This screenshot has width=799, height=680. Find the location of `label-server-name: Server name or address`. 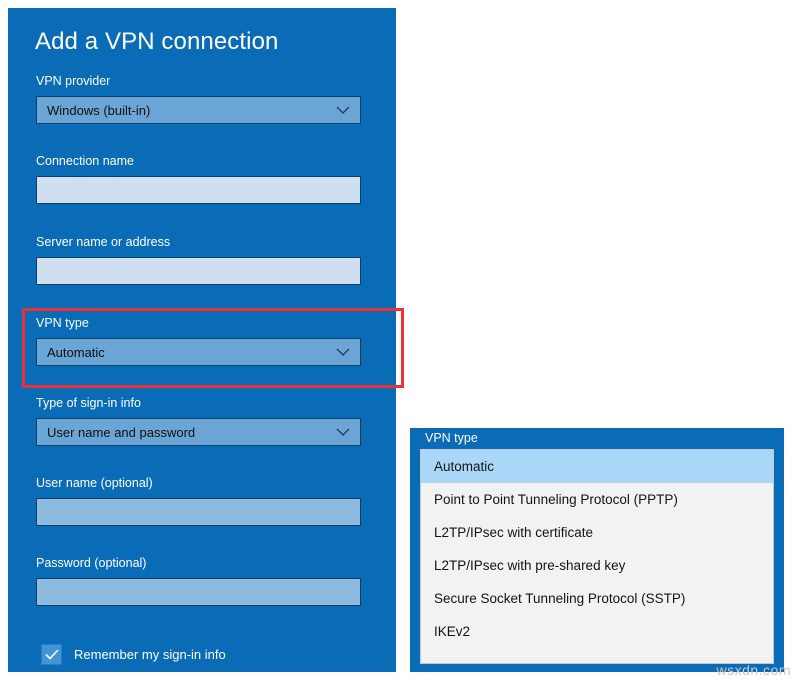

label-server-name: Server name or address is located at coordinates (103, 242).